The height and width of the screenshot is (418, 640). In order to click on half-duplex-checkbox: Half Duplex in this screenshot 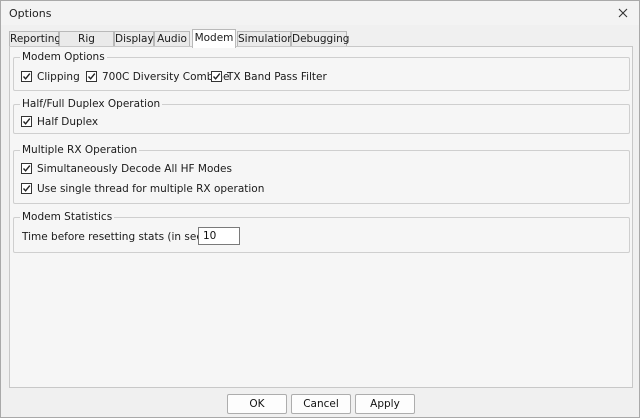, I will do `click(59, 121)`.